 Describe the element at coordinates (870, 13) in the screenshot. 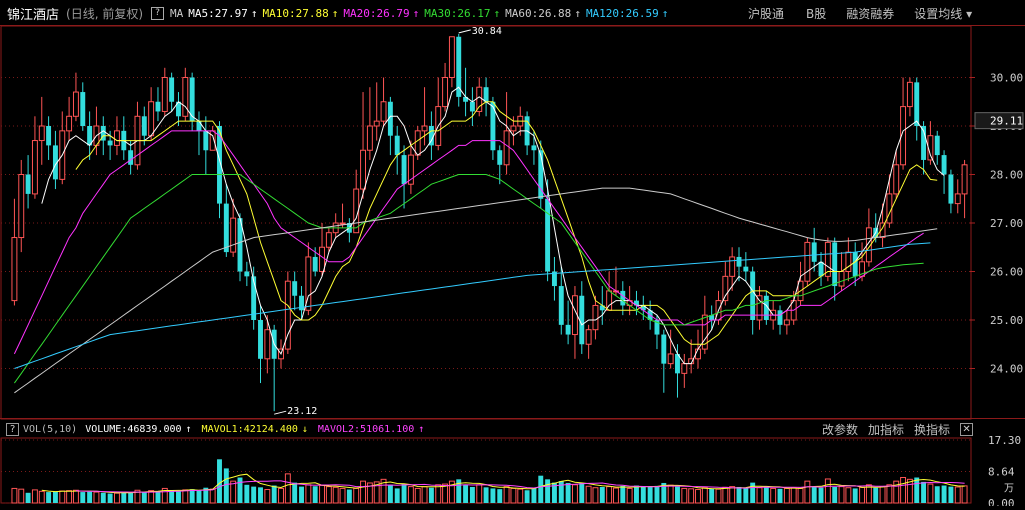

I see `menu-margin-trading: 融资融券` at that location.